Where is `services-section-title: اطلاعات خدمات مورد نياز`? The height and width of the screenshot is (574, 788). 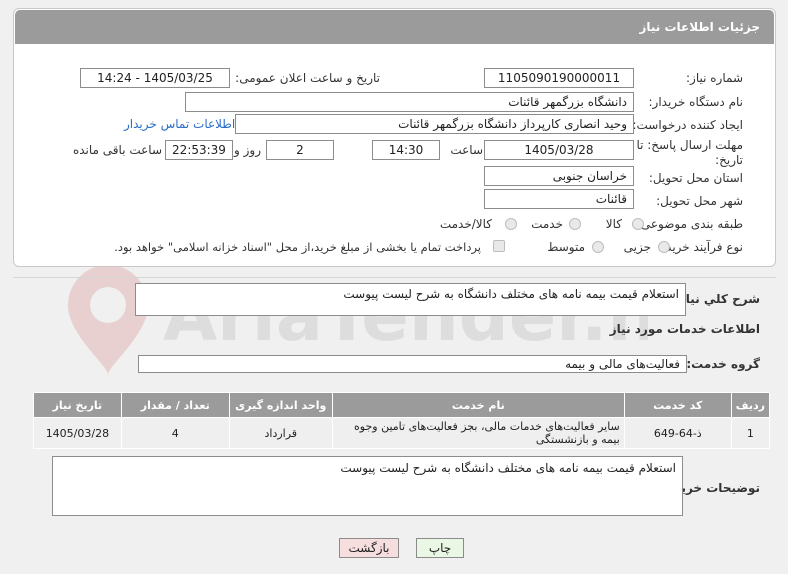
services-section-title: اطلاعات خدمات مورد نياز is located at coordinates (684, 329).